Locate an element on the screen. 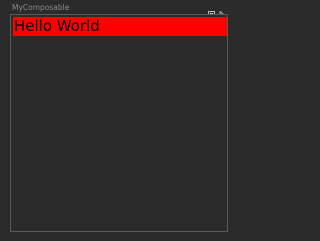  hello-world-text: Hello World is located at coordinates (120, 26).